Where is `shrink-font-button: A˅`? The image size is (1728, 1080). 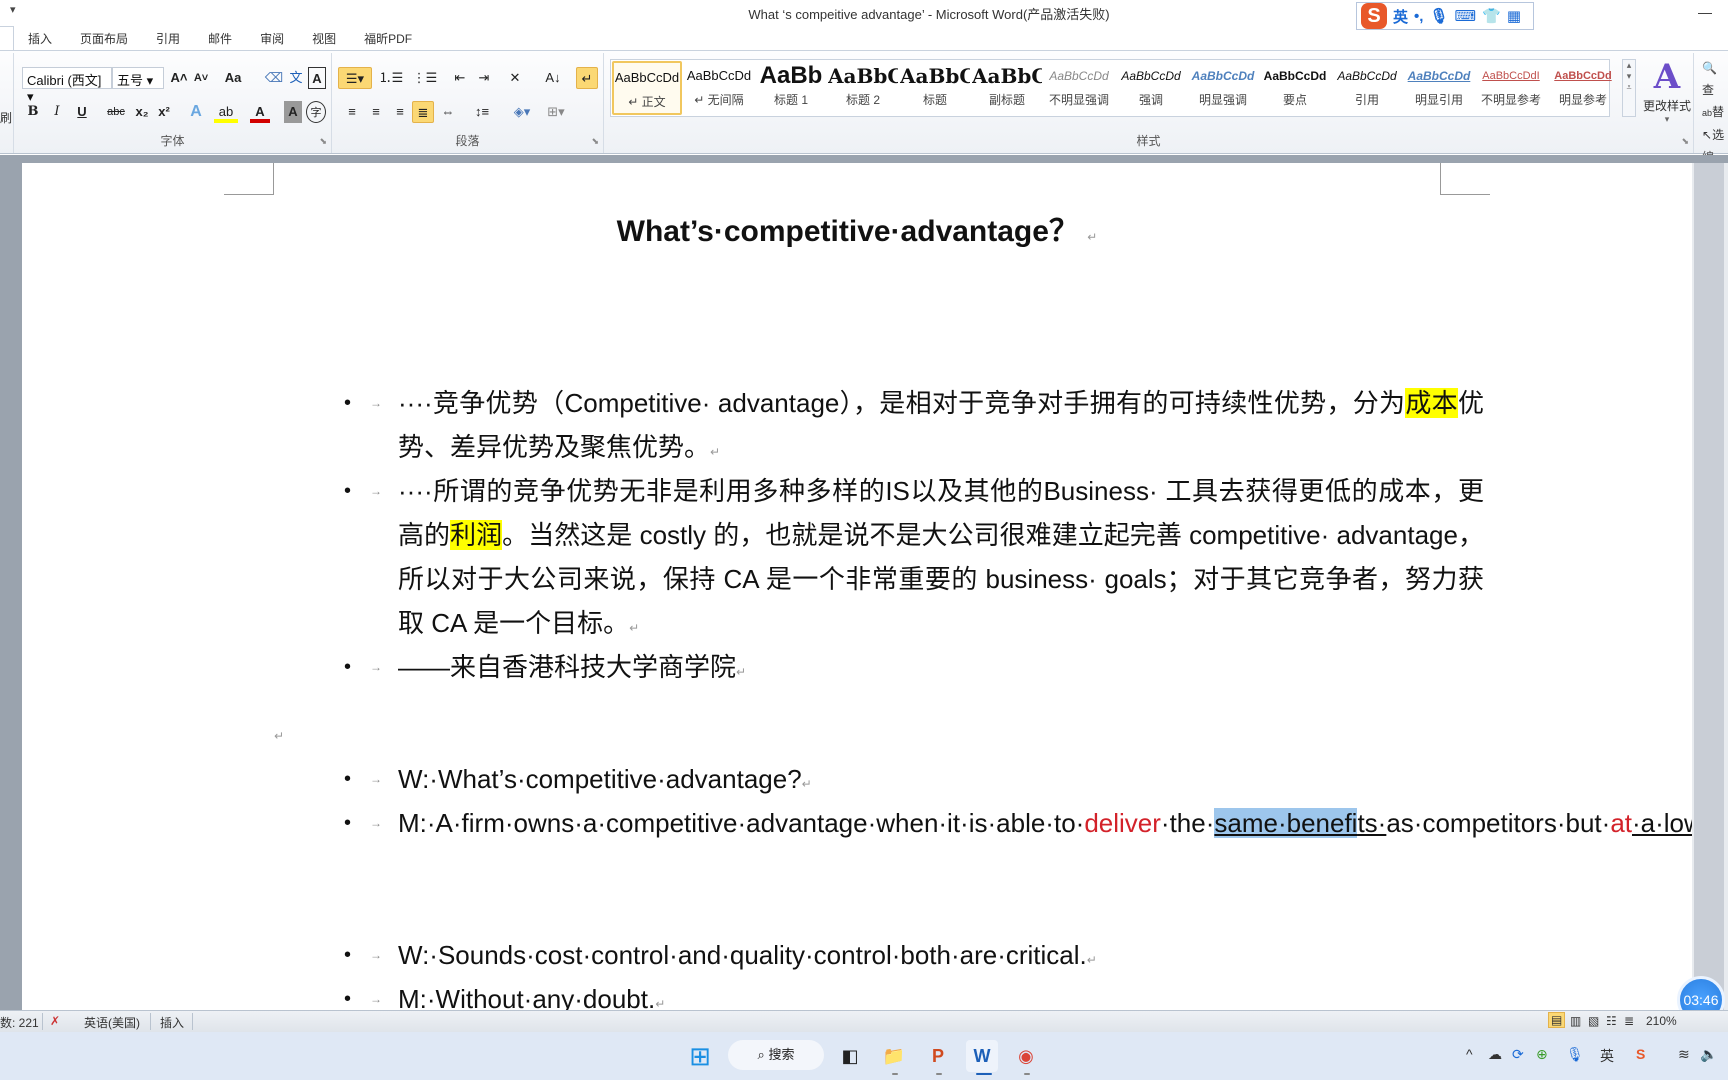
shrink-font-button: A˅ is located at coordinates (201, 78).